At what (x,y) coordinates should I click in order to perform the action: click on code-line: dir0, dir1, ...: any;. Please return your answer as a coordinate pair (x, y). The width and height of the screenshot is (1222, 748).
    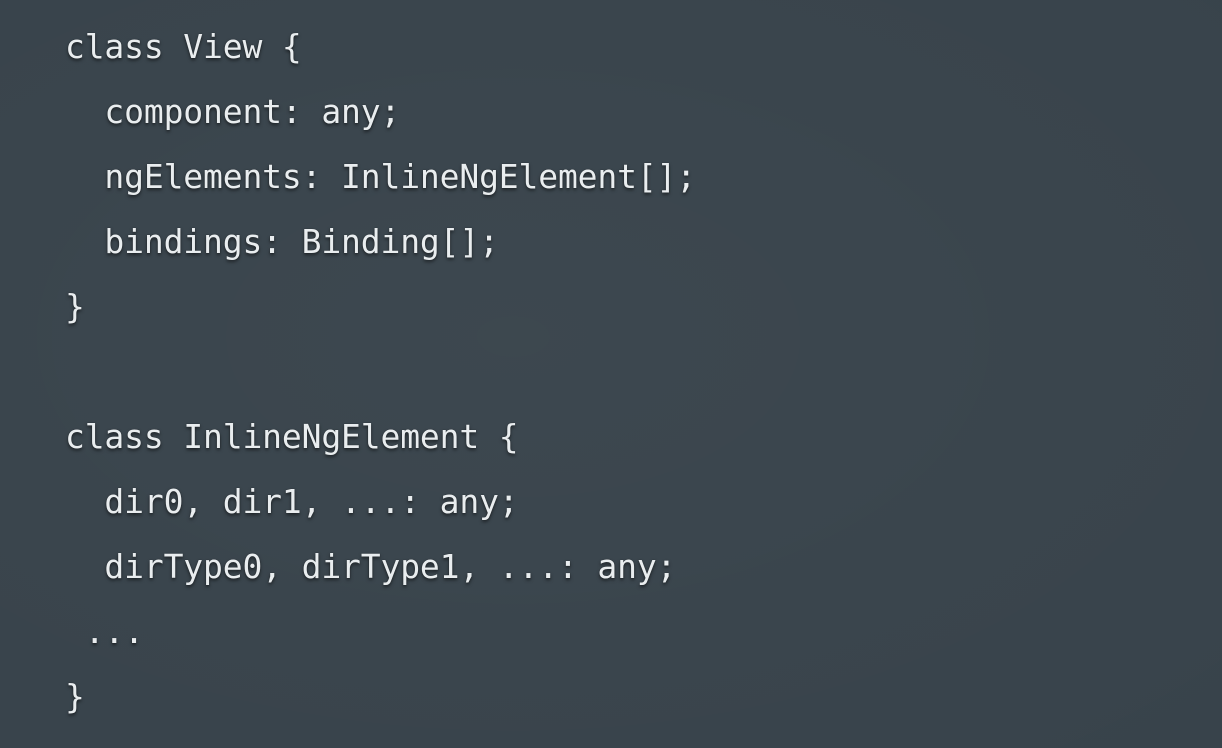
    Looking at the image, I should click on (292, 501).